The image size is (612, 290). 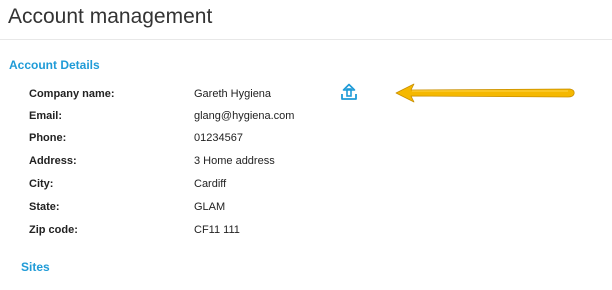 I want to click on field-row-phone: Phone: 01234567, so click(x=200, y=138).